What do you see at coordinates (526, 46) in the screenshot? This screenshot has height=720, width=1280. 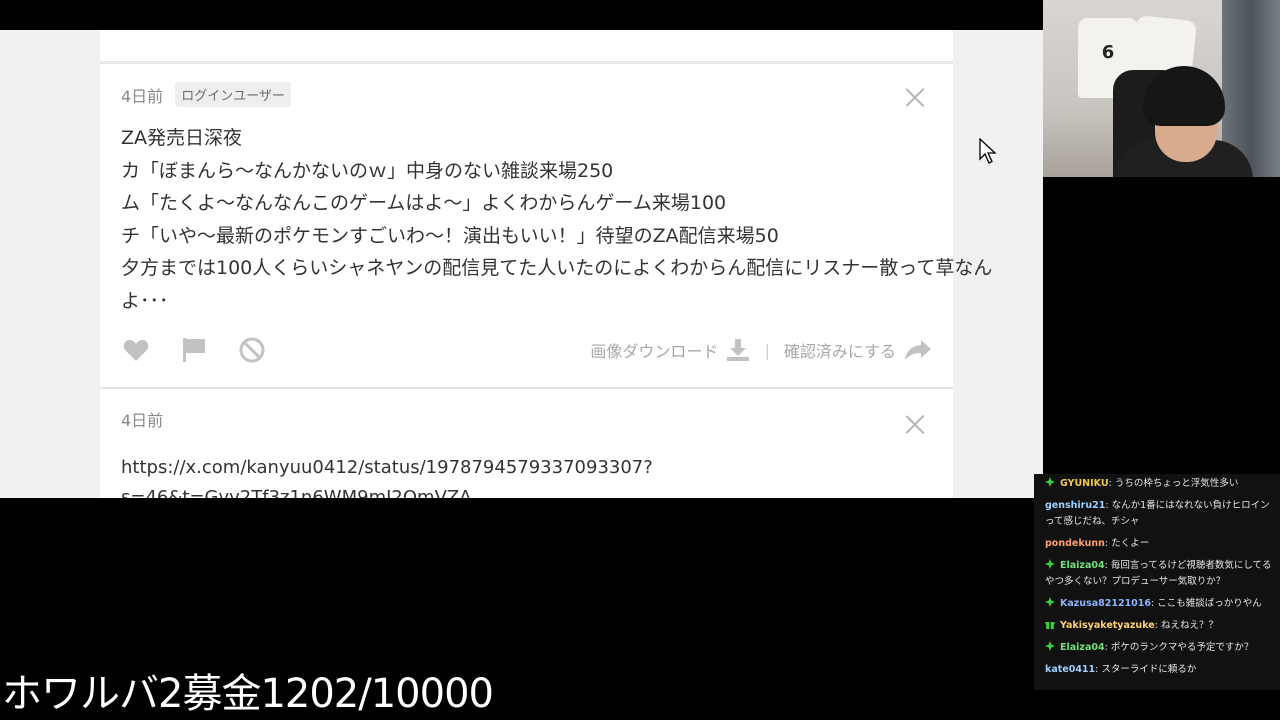 I see `previous-post-card` at bounding box center [526, 46].